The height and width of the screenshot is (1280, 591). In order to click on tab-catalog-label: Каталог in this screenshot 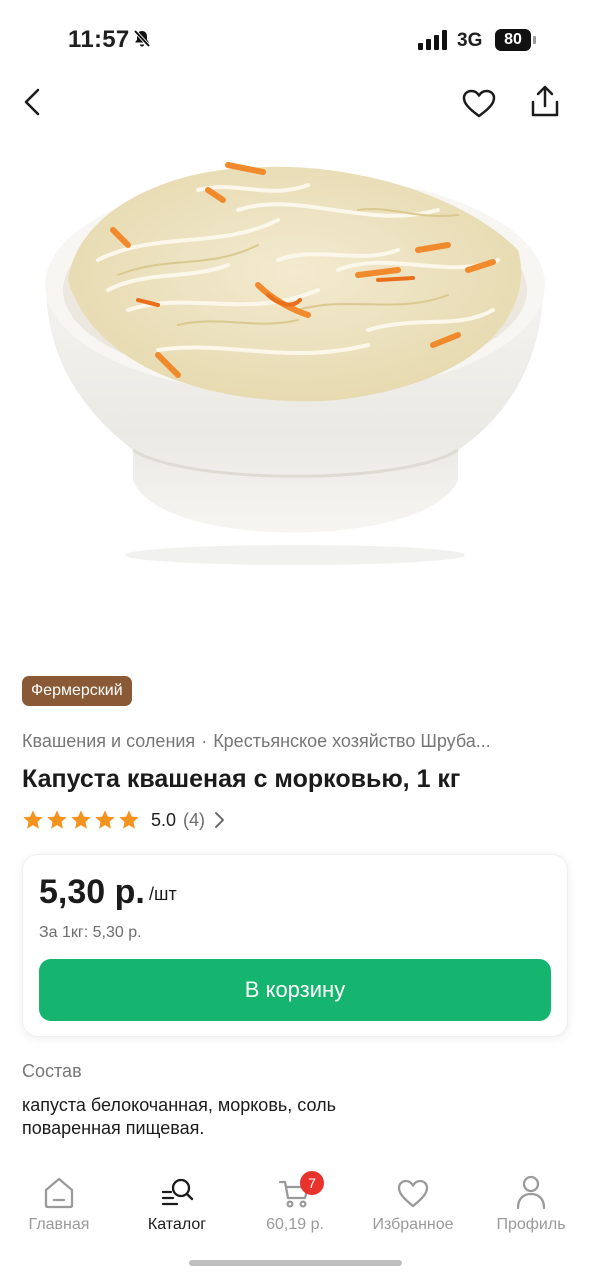, I will do `click(177, 1224)`.